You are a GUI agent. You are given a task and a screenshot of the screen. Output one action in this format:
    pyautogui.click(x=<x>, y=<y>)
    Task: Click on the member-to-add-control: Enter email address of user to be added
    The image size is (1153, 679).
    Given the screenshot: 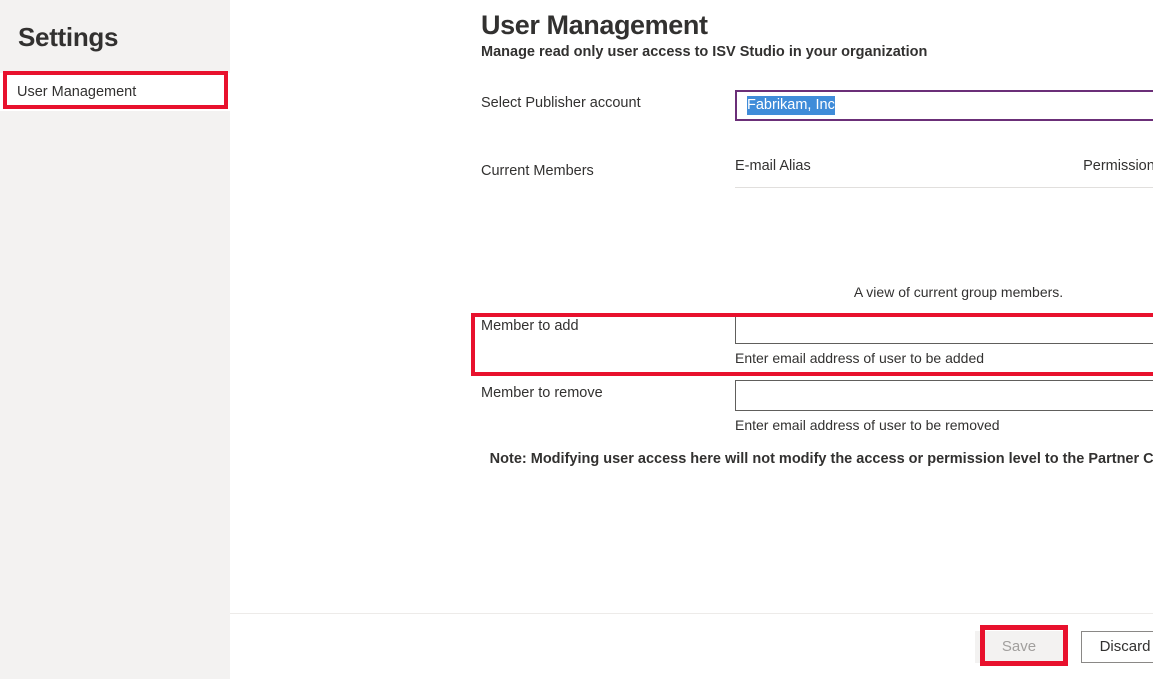 What is the action you would take?
    pyautogui.click(x=944, y=339)
    